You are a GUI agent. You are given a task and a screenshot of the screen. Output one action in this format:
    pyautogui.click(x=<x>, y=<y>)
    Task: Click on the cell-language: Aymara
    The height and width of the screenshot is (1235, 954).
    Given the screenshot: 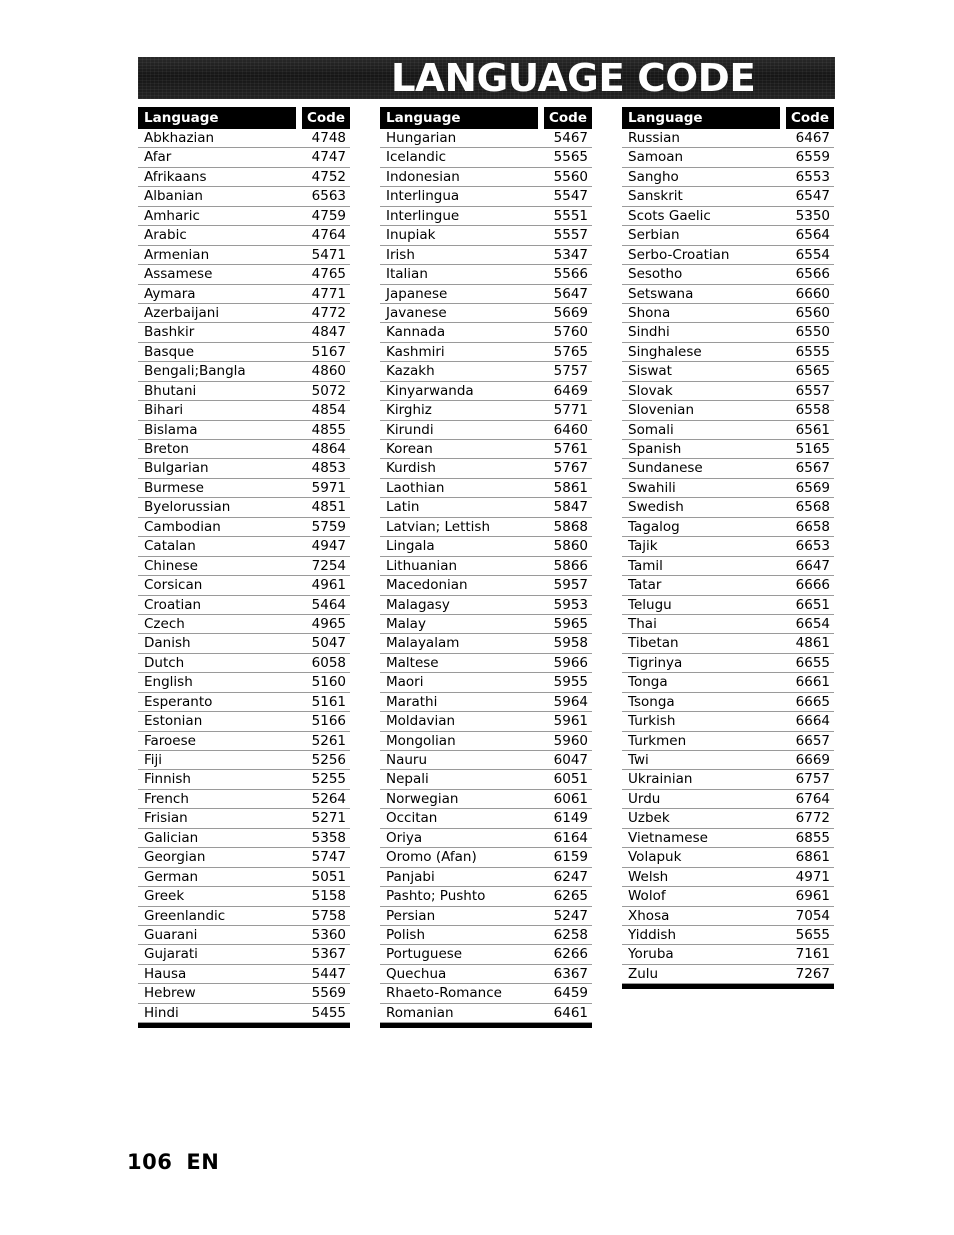 What is the action you would take?
    pyautogui.click(x=170, y=293)
    